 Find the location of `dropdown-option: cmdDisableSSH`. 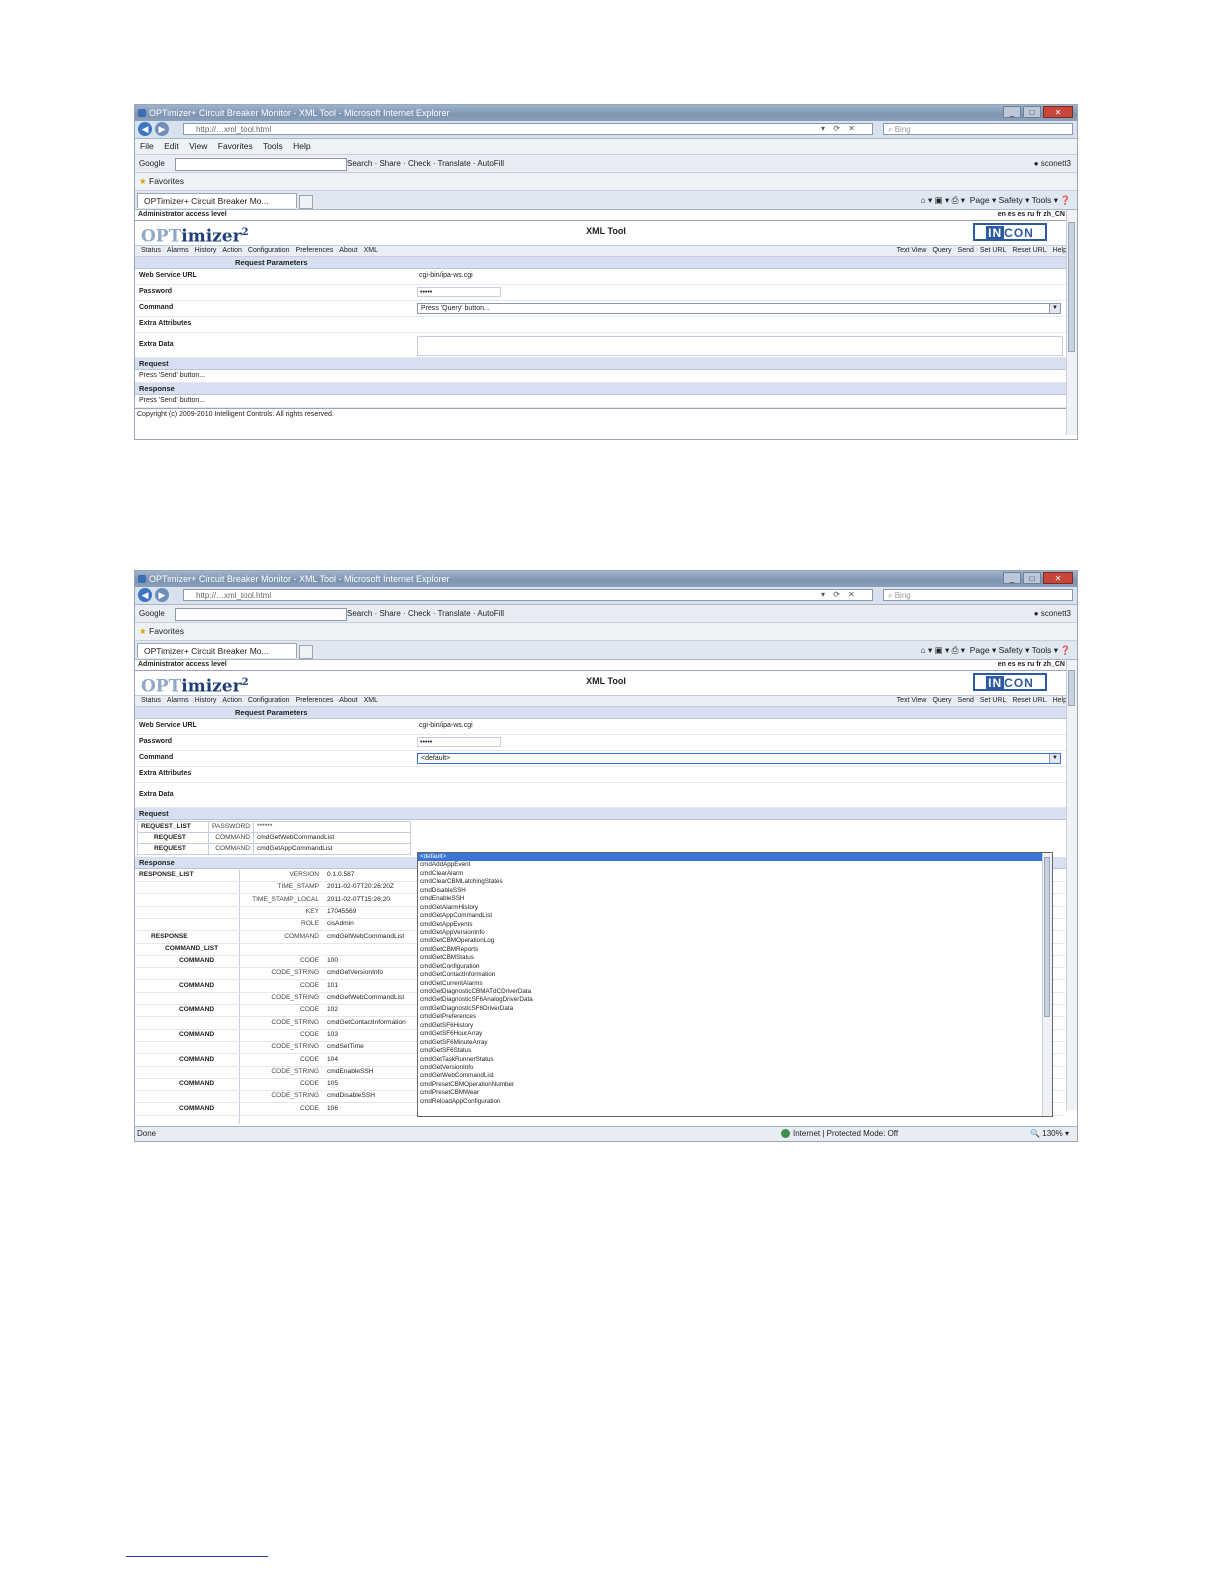

dropdown-option: cmdDisableSSH is located at coordinates (735, 891).